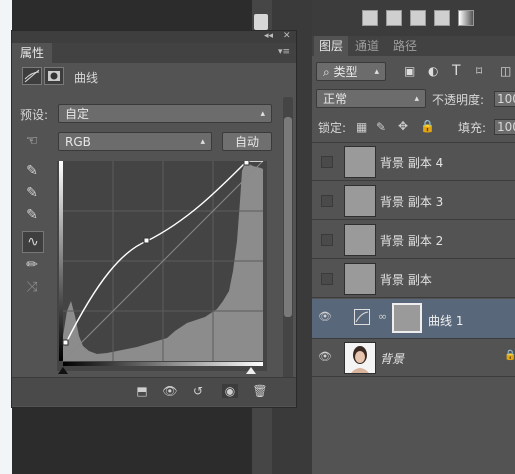 This screenshot has height=474, width=515. I want to click on layer-name: 背景 副本 4, so click(412, 163).